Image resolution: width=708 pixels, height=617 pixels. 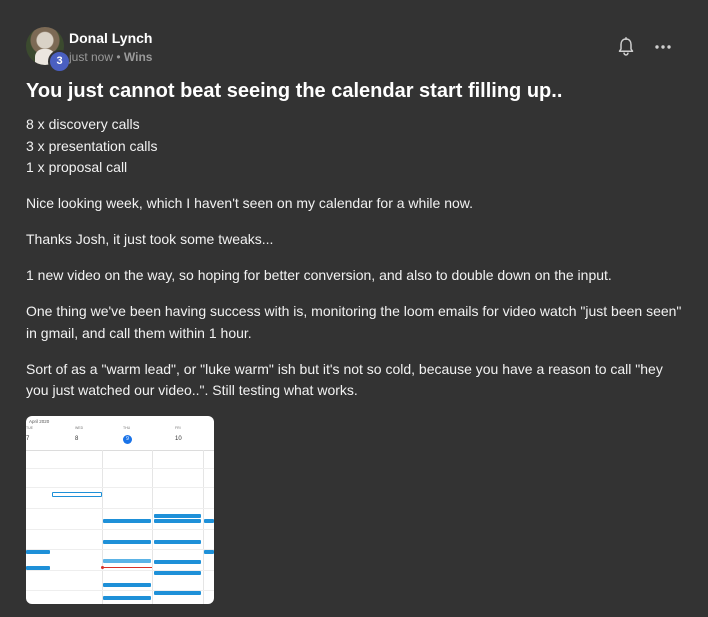 What do you see at coordinates (83, 124) in the screenshot?
I see `list-line: 8 x discovery calls` at bounding box center [83, 124].